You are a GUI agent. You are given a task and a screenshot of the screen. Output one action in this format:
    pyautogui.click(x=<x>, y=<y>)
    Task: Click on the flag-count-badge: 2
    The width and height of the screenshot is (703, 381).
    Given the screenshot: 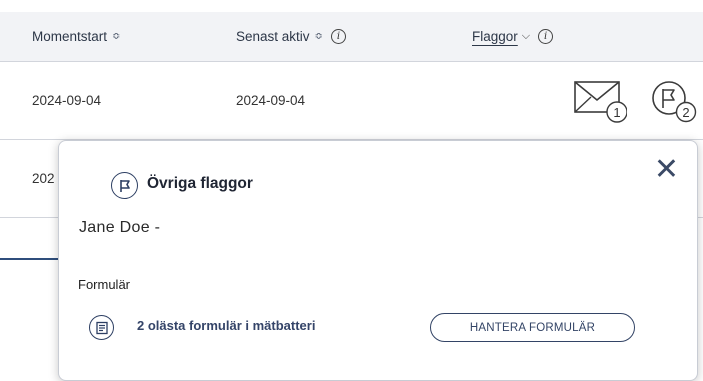 What is the action you would take?
    pyautogui.click(x=685, y=112)
    